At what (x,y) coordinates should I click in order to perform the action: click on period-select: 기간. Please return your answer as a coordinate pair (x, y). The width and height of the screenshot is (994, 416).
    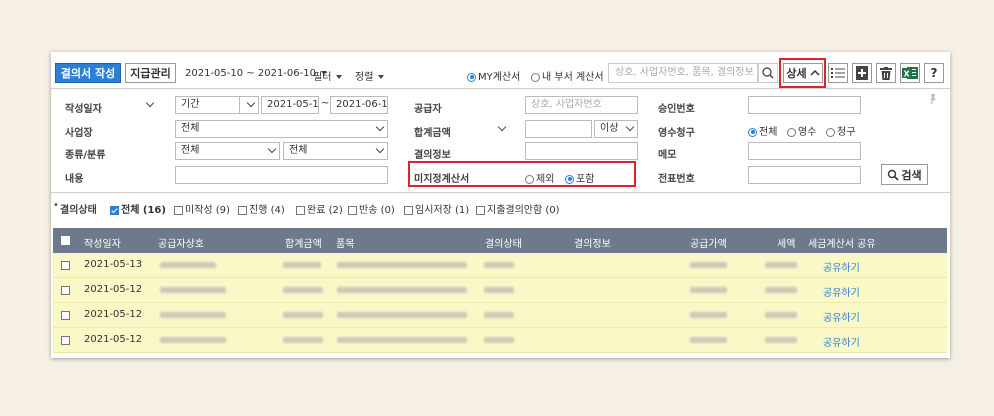
    Looking at the image, I should click on (217, 105).